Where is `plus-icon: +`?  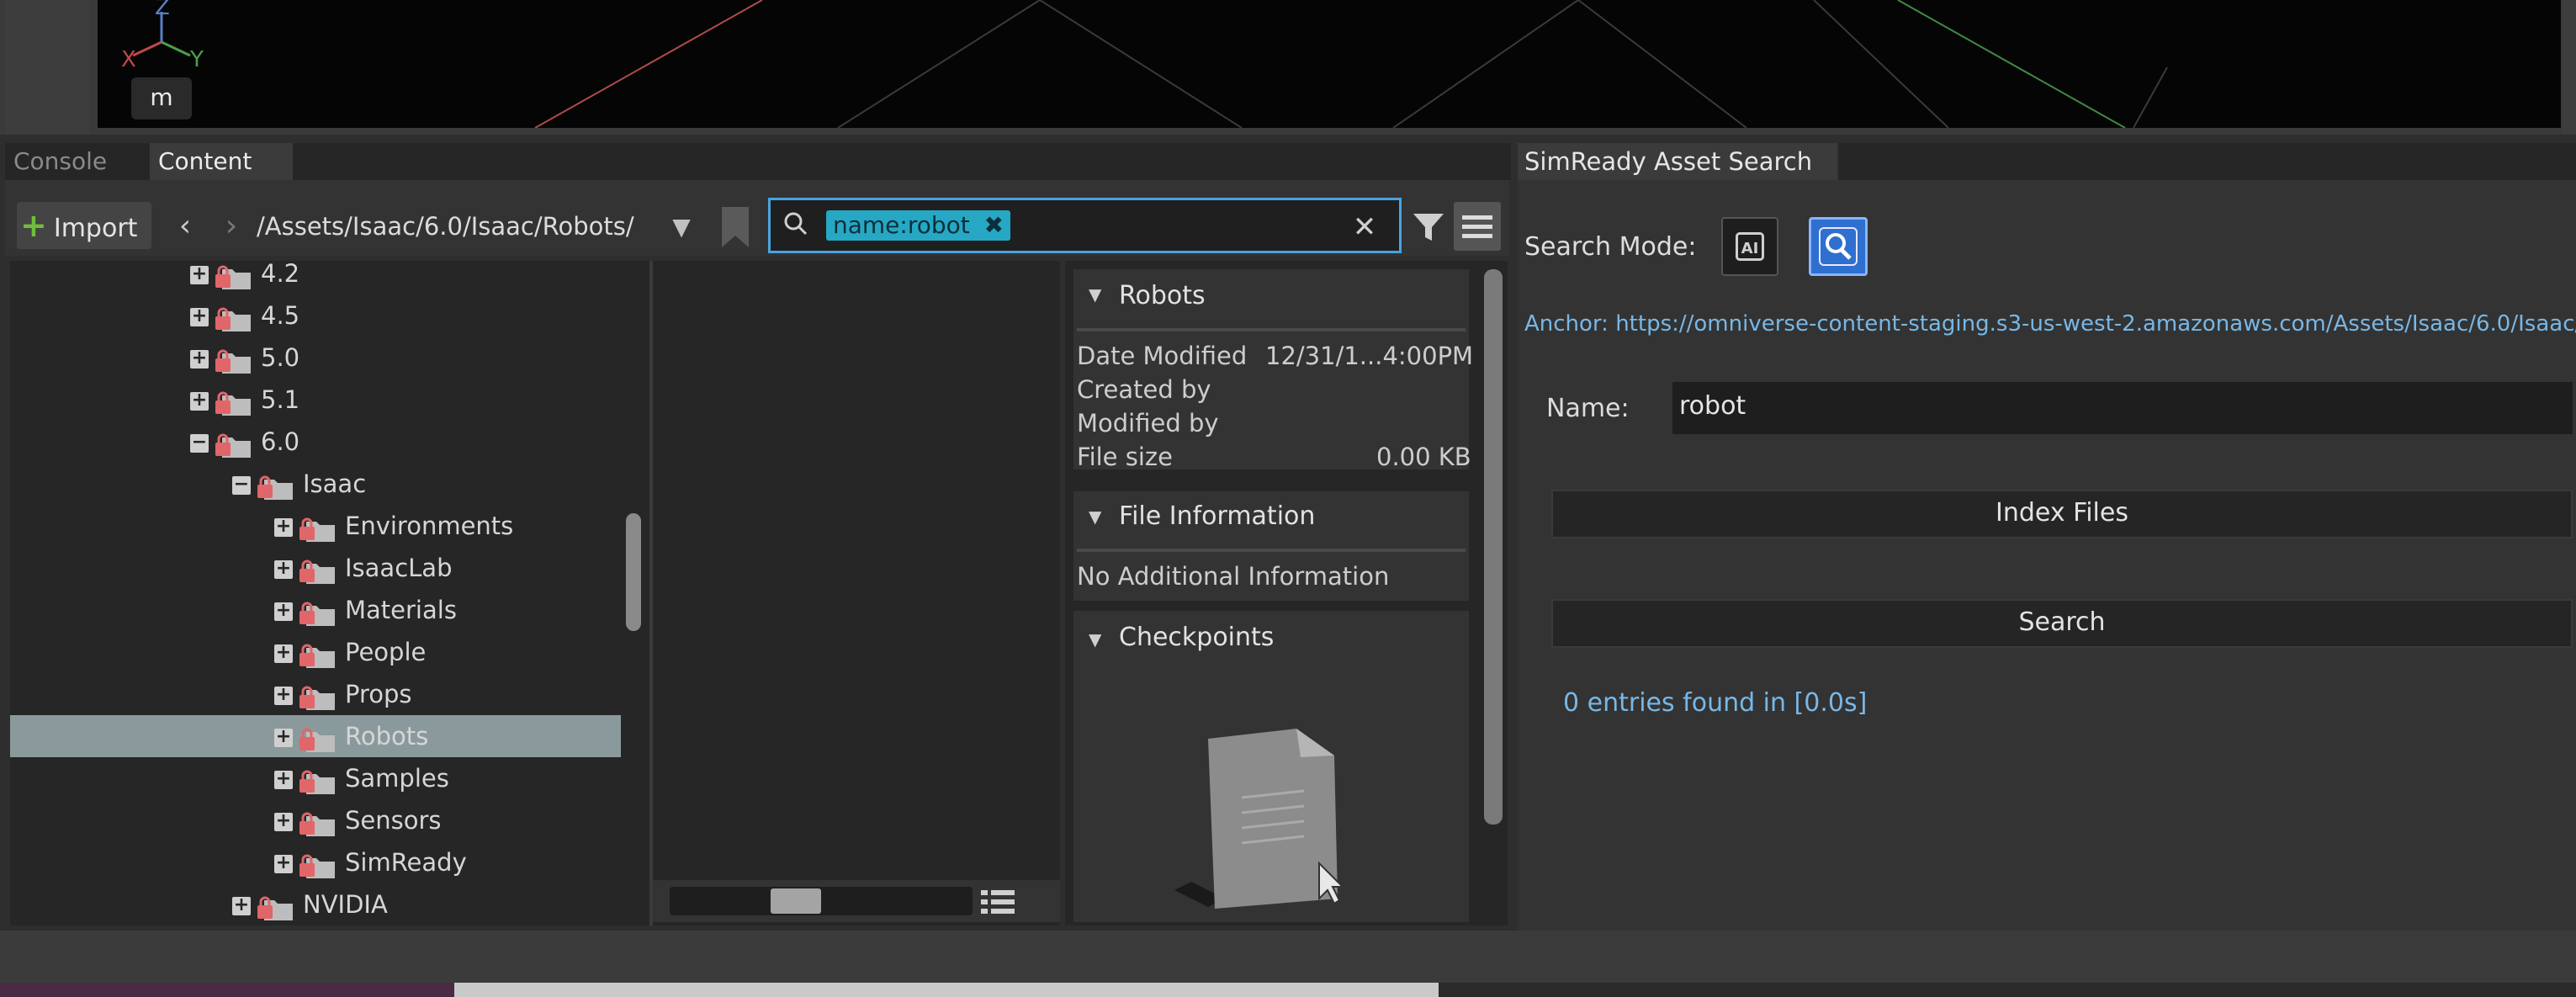 plus-icon: + is located at coordinates (33, 225).